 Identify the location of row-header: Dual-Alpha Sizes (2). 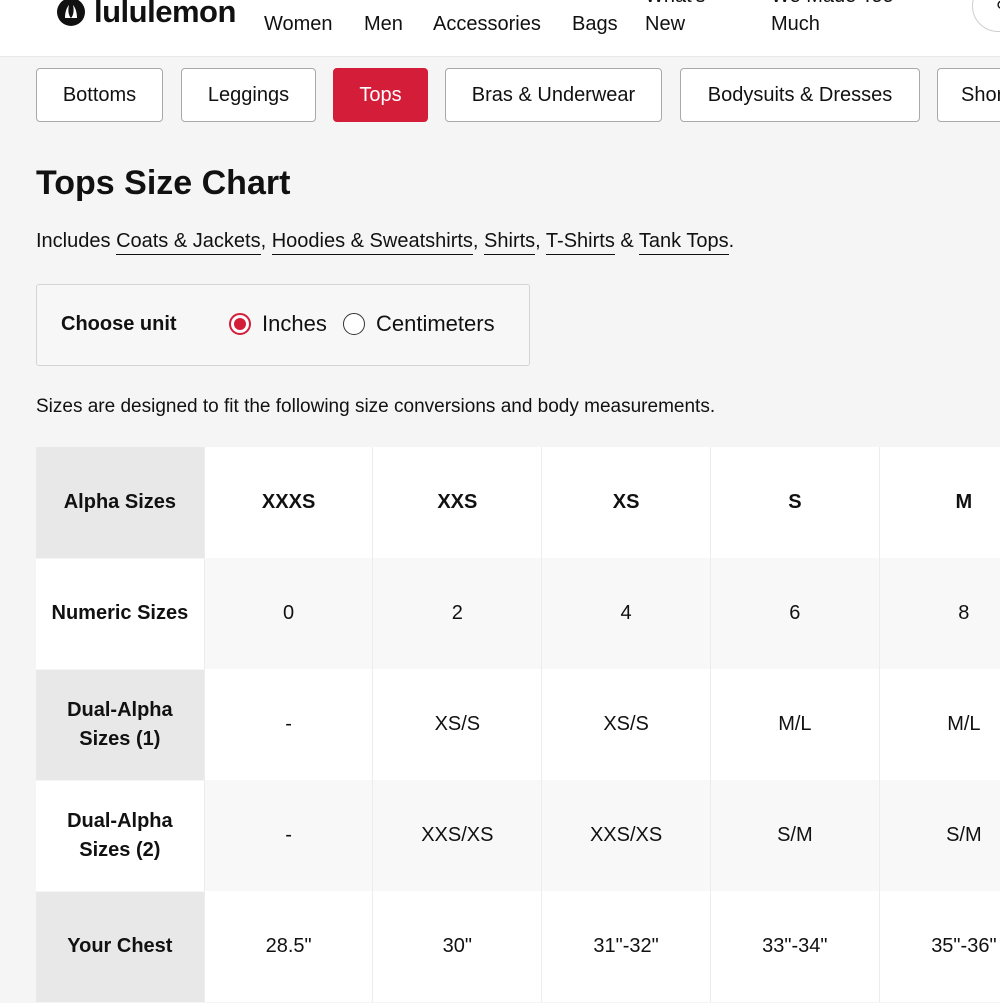
(120, 836).